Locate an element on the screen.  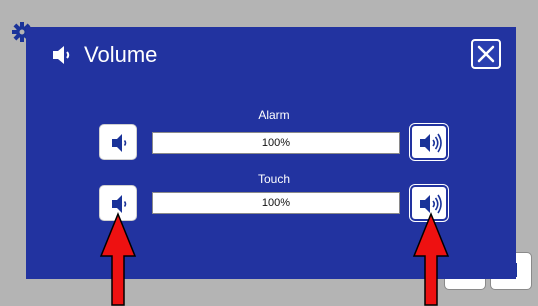
touch-volume-bar: 100% is located at coordinates (276, 203).